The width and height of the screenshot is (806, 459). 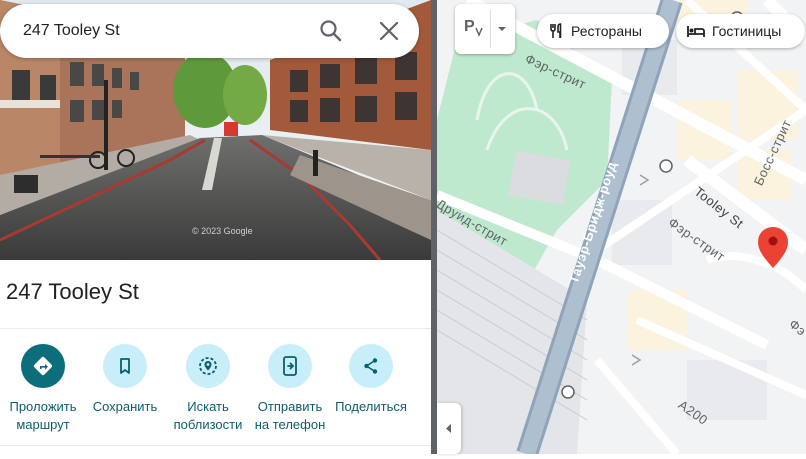 What do you see at coordinates (43, 366) in the screenshot?
I see `directions-icon` at bounding box center [43, 366].